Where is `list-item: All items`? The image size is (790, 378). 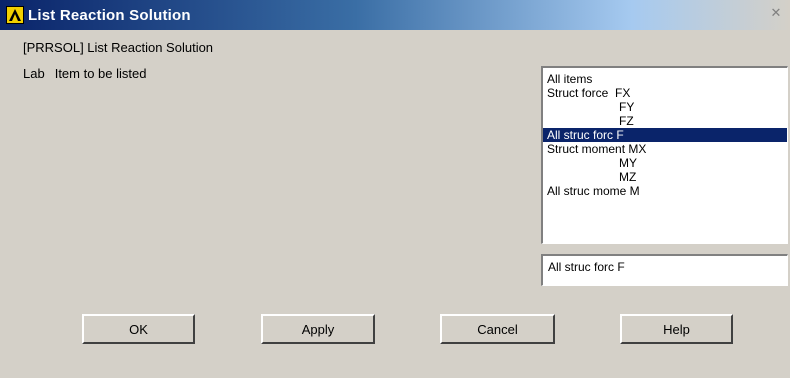 list-item: All items is located at coordinates (665, 79).